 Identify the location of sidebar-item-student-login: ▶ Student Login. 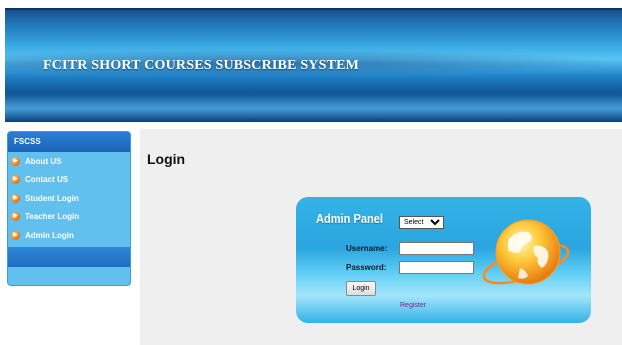
(69, 198).